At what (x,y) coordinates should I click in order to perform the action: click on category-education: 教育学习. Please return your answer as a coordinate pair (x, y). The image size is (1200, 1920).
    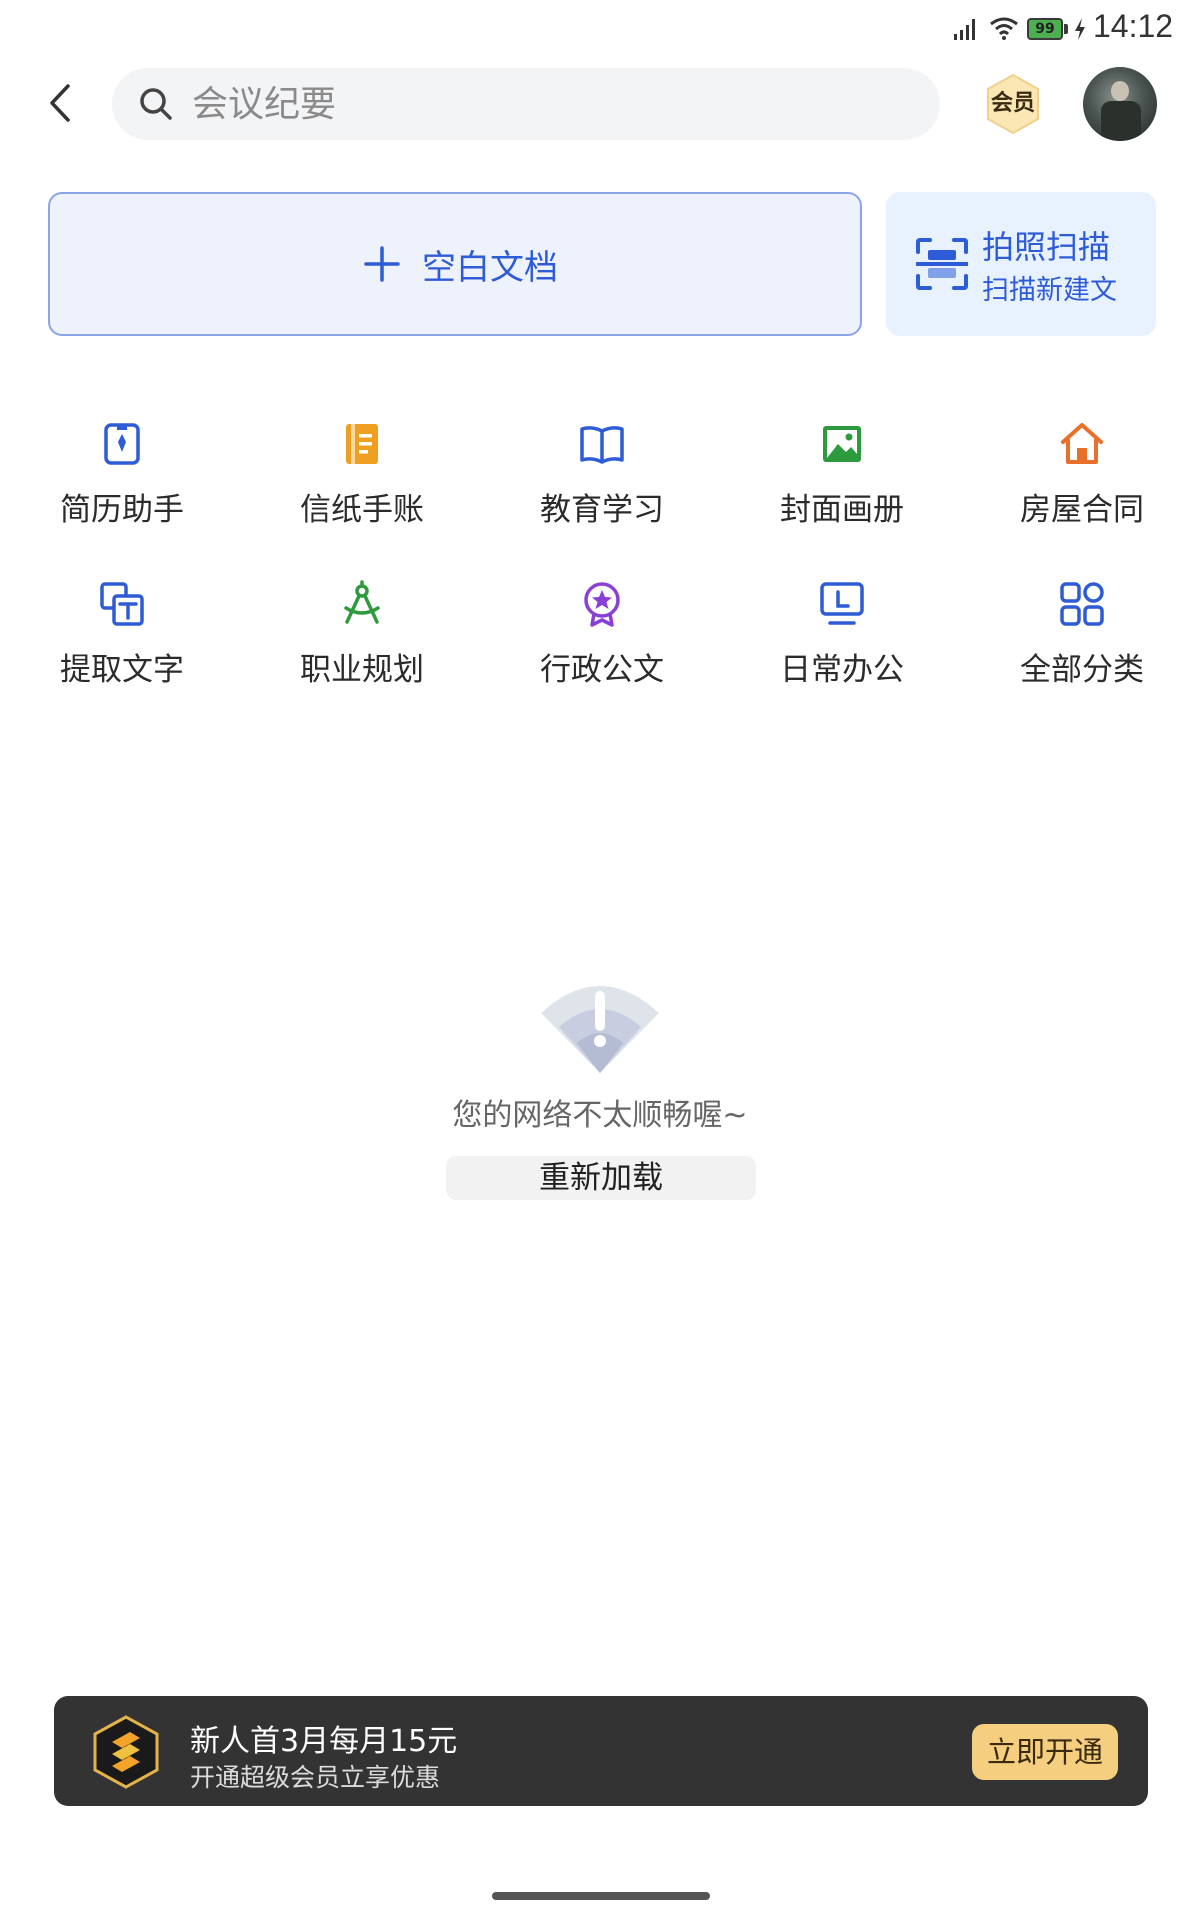
    Looking at the image, I should click on (602, 490).